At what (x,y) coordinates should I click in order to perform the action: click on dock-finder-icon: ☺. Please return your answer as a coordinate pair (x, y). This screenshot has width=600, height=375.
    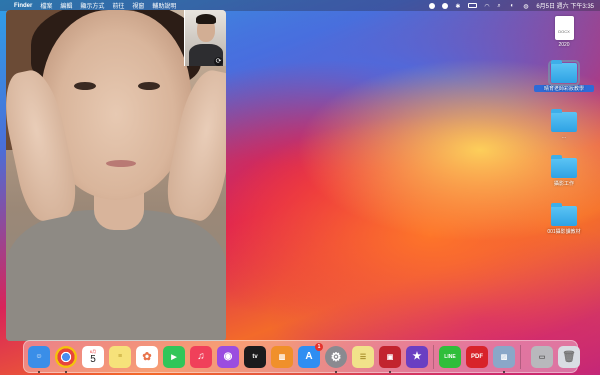
    Looking at the image, I should click on (39, 359).